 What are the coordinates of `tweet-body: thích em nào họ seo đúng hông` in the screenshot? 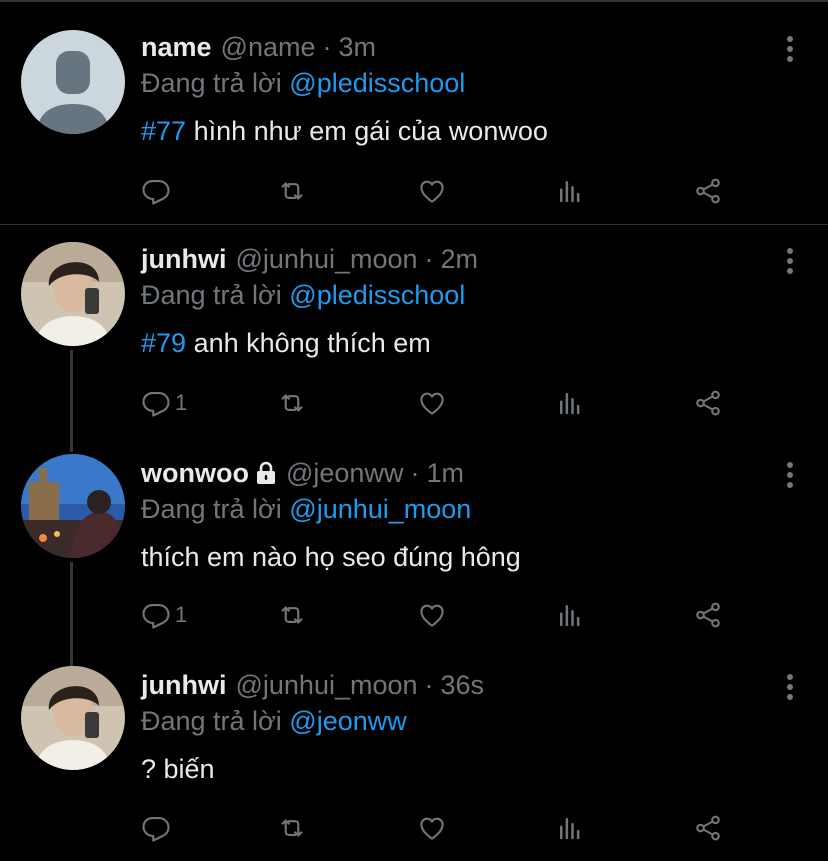 It's located at (331, 557).